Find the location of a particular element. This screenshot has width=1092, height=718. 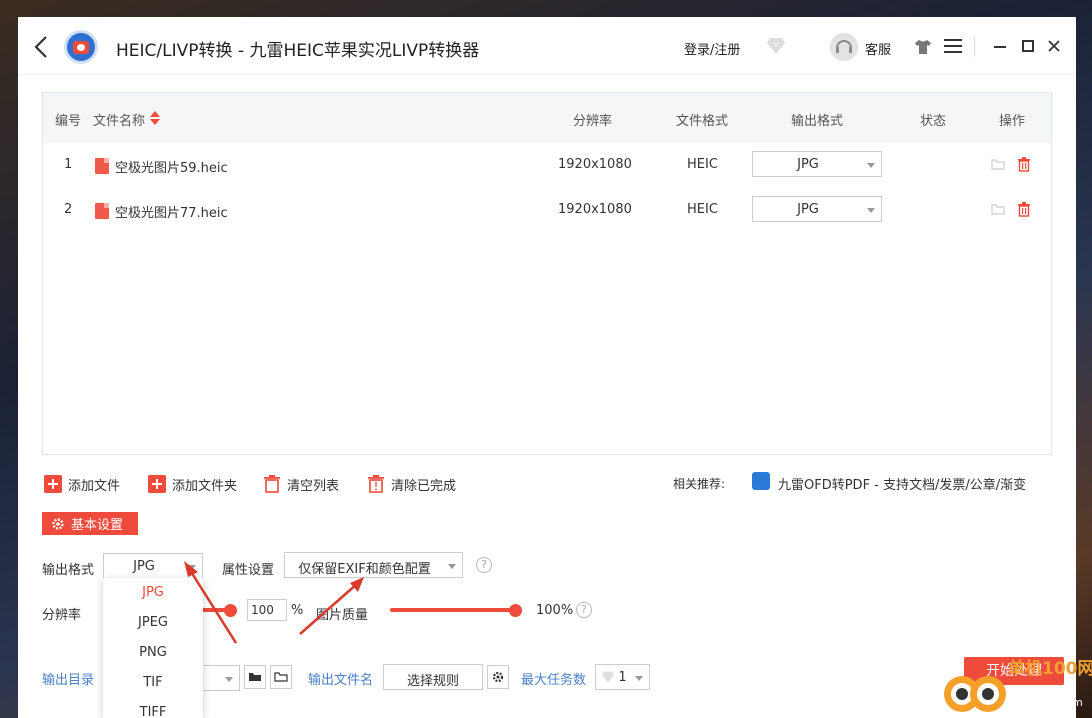

divider is located at coordinates (974, 47).